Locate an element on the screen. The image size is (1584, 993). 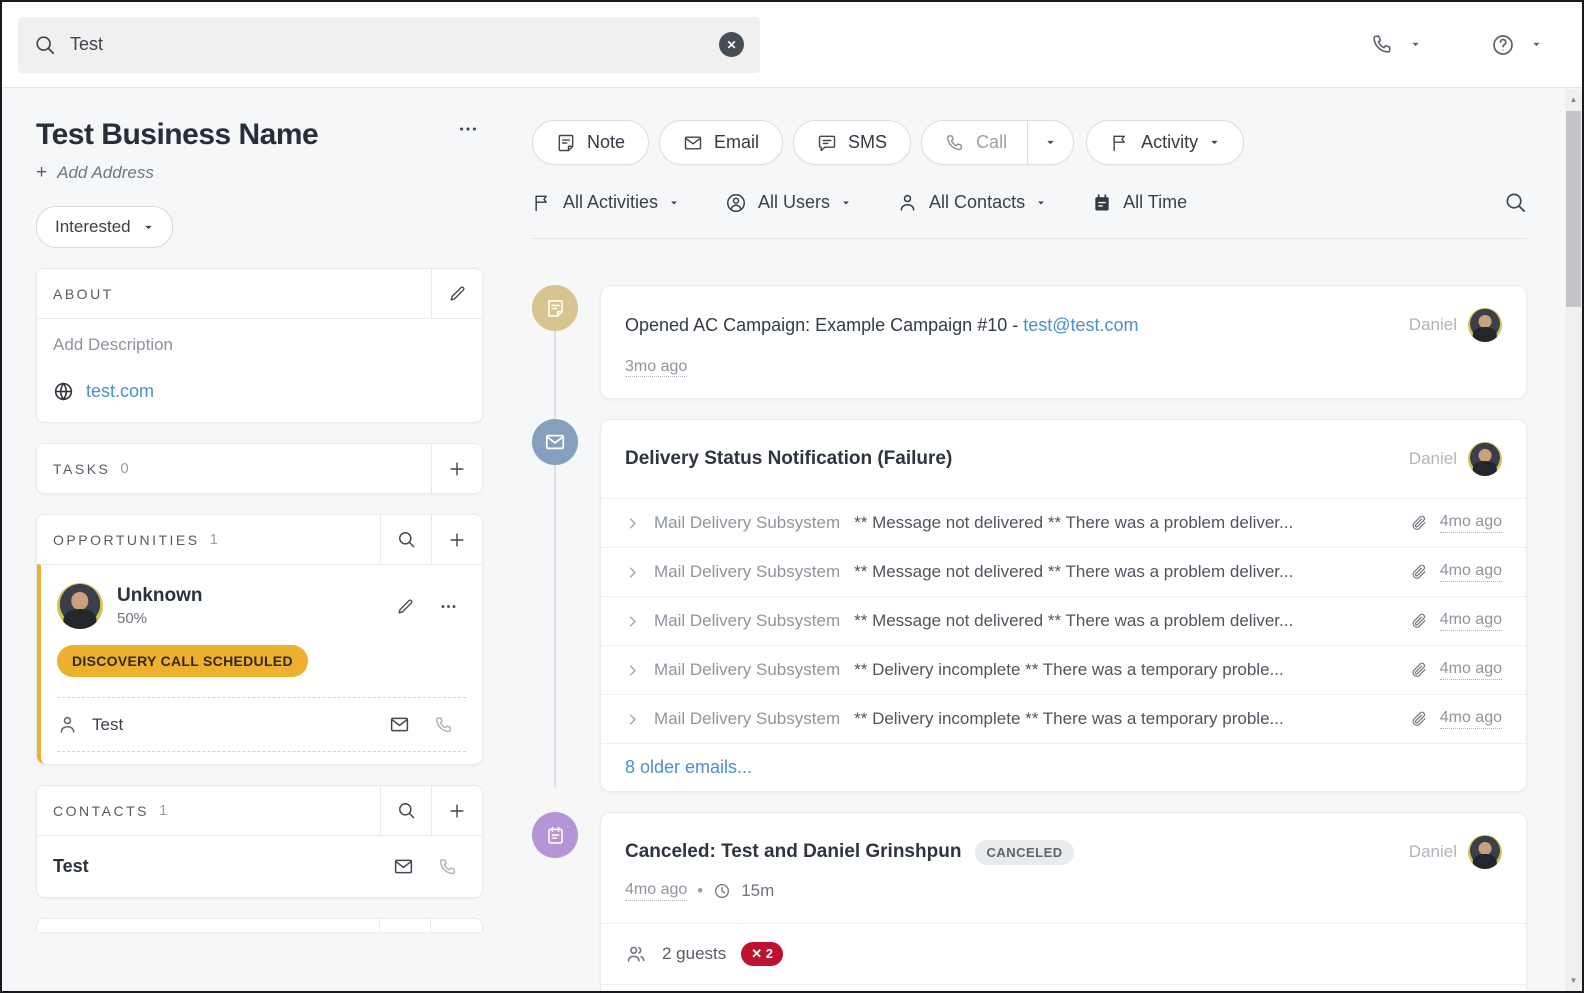
add-task-button is located at coordinates (456, 468).